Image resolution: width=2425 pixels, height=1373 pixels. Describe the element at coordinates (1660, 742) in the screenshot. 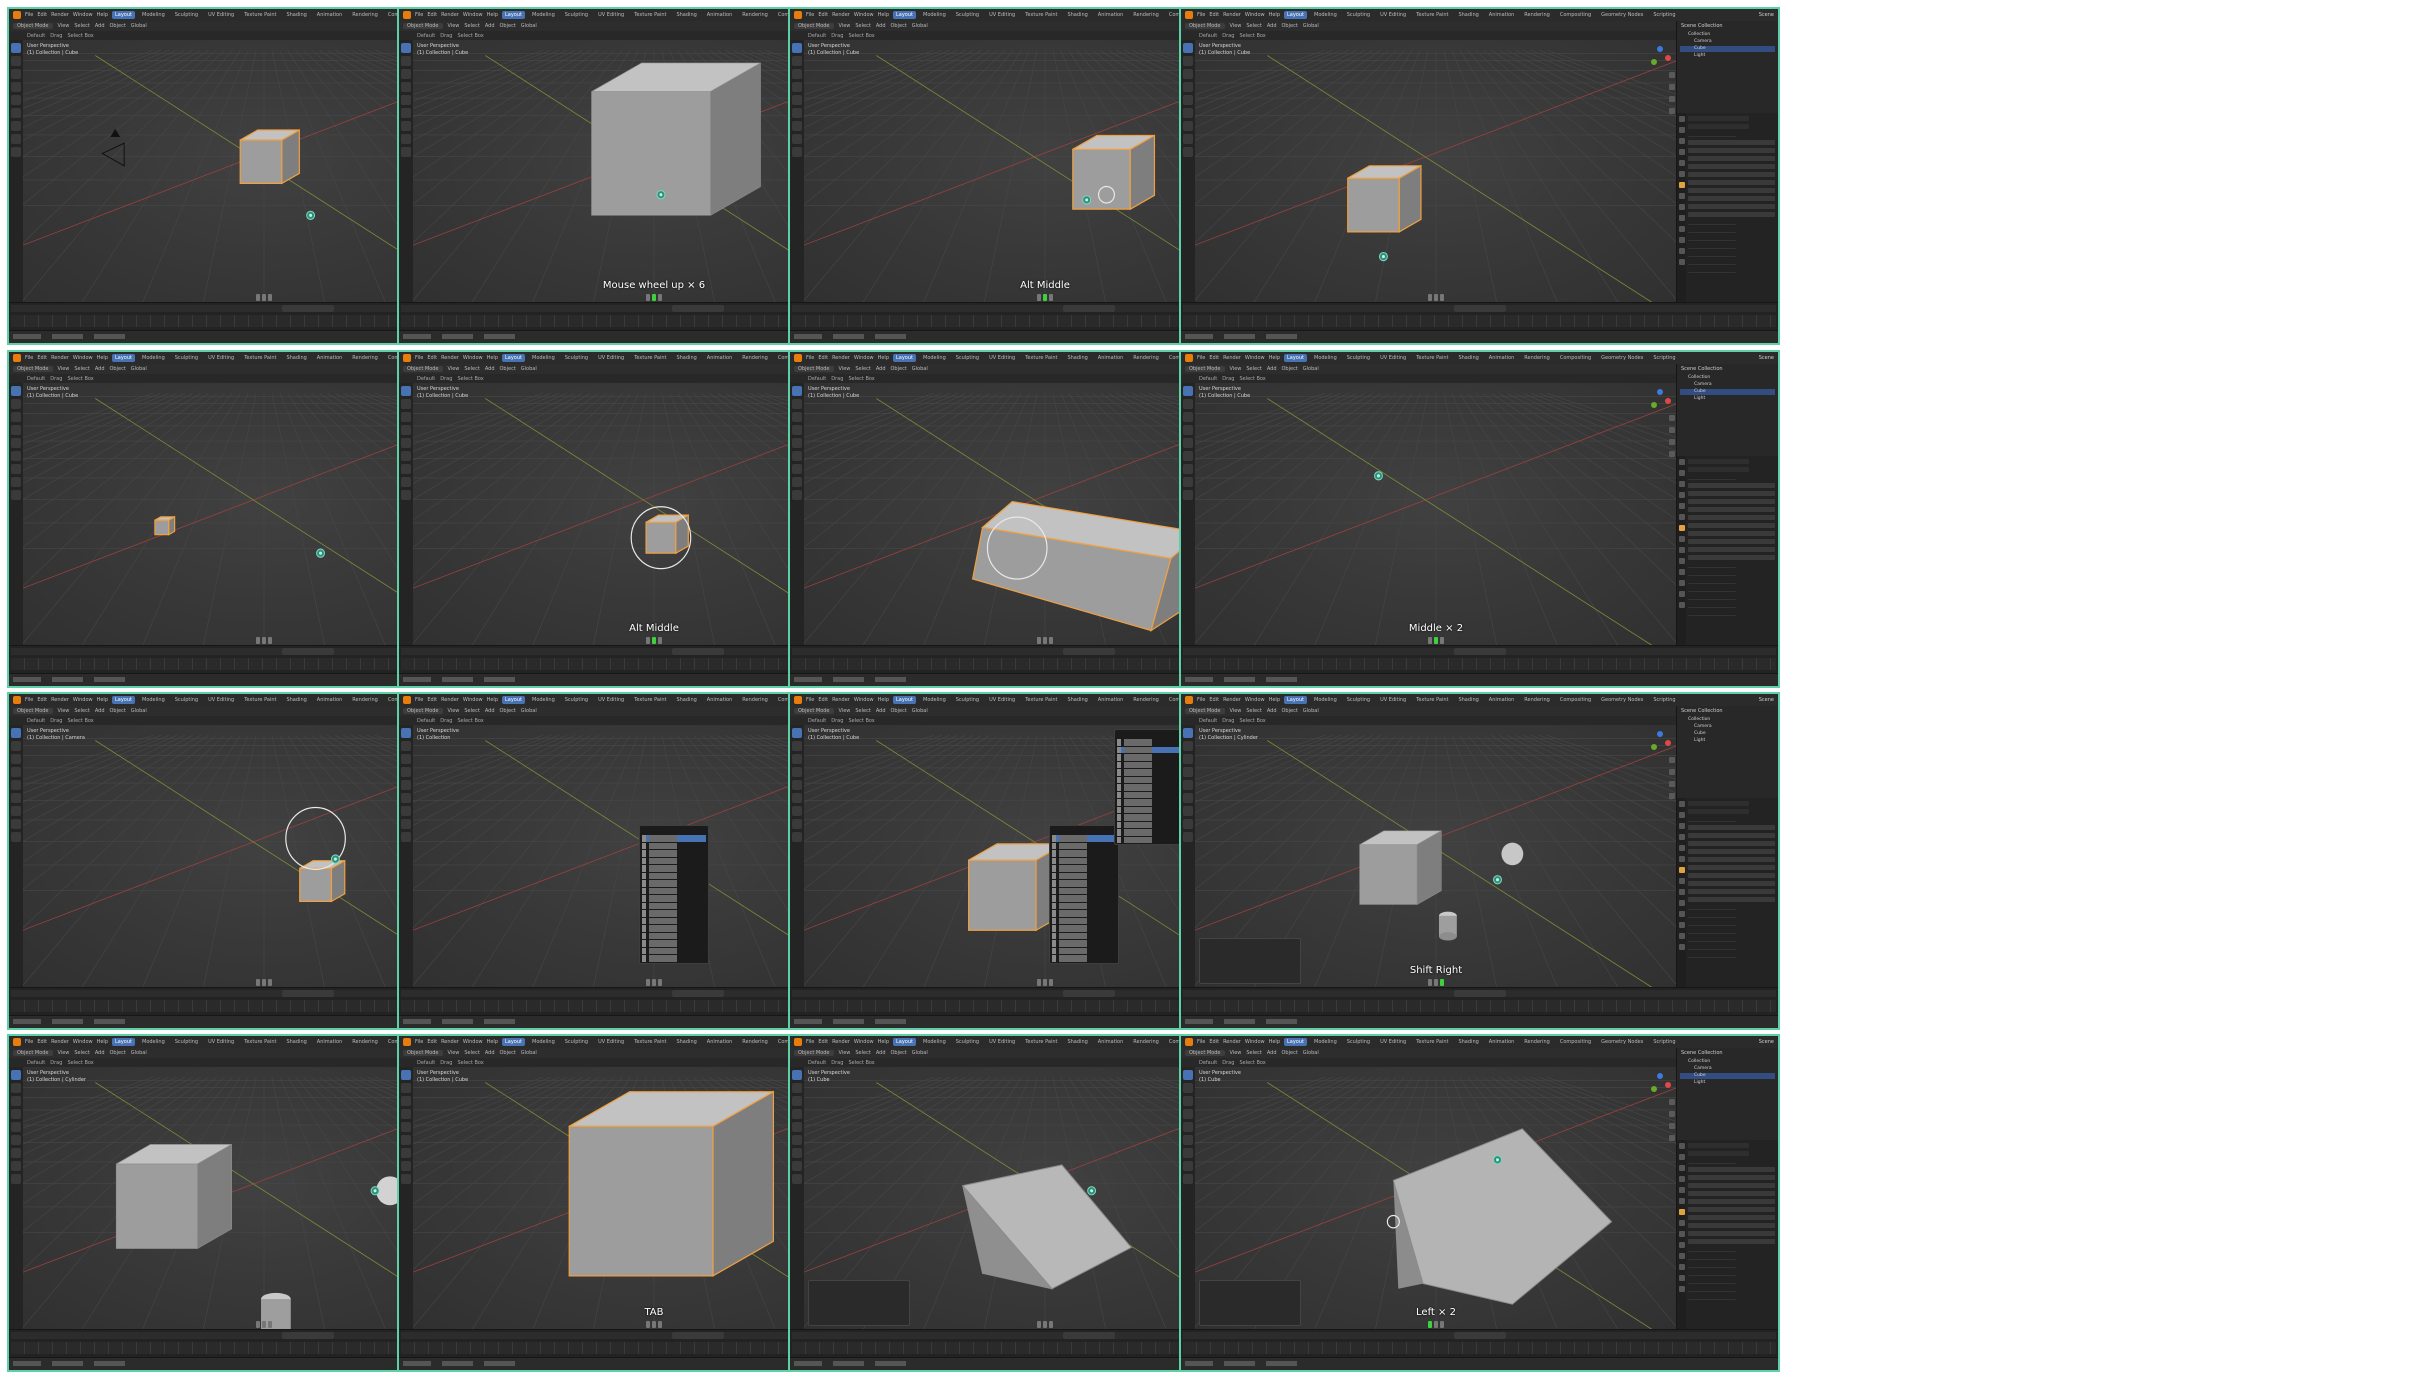

I see `navigation-gizmo-icon` at that location.